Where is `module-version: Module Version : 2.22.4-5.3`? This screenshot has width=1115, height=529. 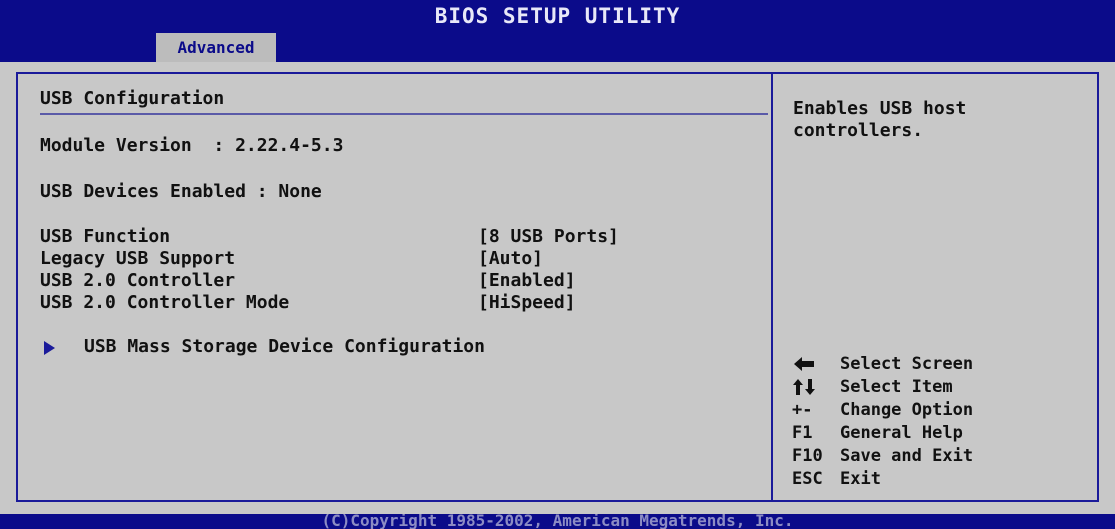
module-version: Module Version : 2.22.4-5.3 is located at coordinates (192, 145).